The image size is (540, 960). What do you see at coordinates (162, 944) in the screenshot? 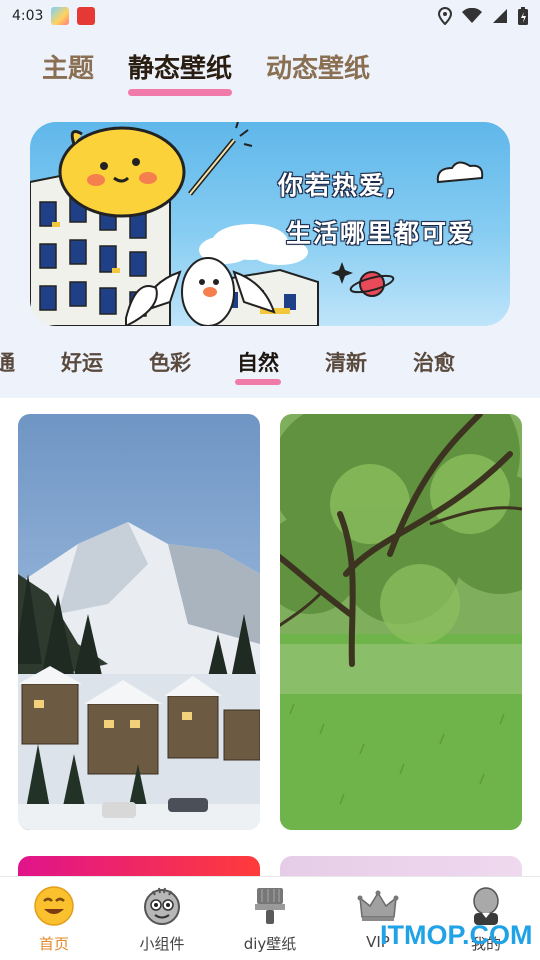
I see `nav-widgets-label: 小组件` at bounding box center [162, 944].